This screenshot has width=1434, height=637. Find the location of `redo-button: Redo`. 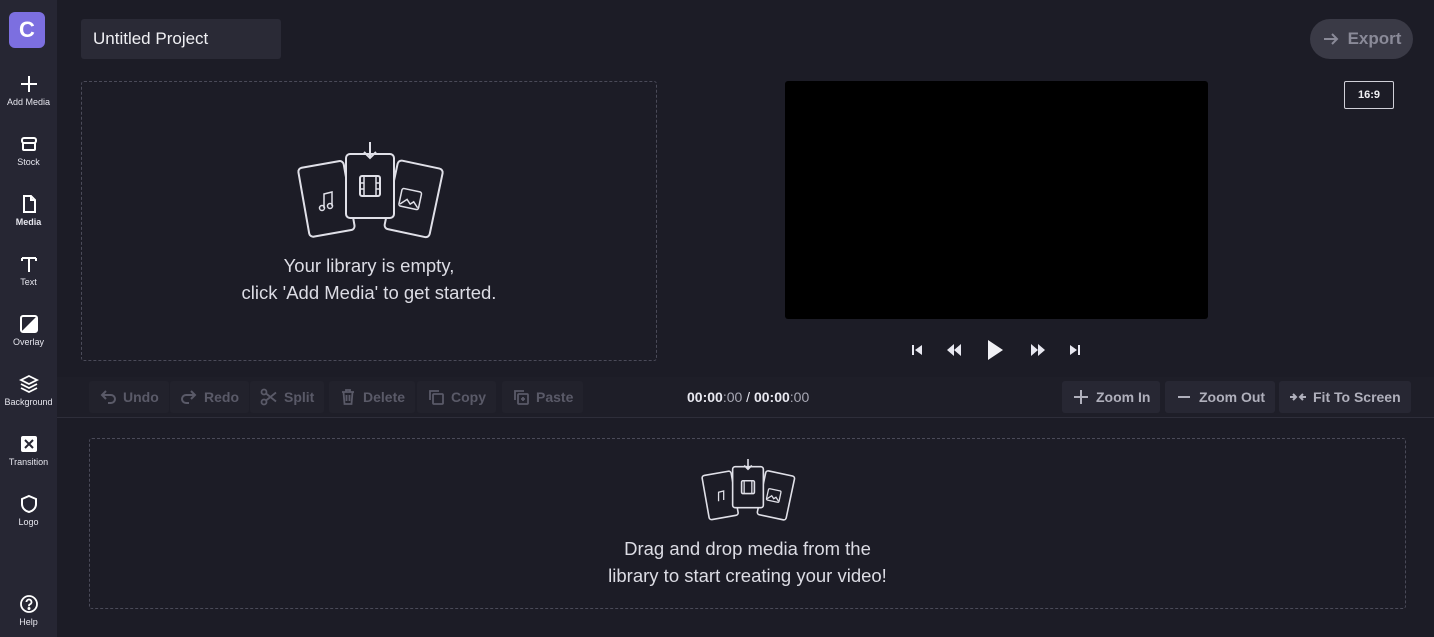

redo-button: Redo is located at coordinates (209, 397).